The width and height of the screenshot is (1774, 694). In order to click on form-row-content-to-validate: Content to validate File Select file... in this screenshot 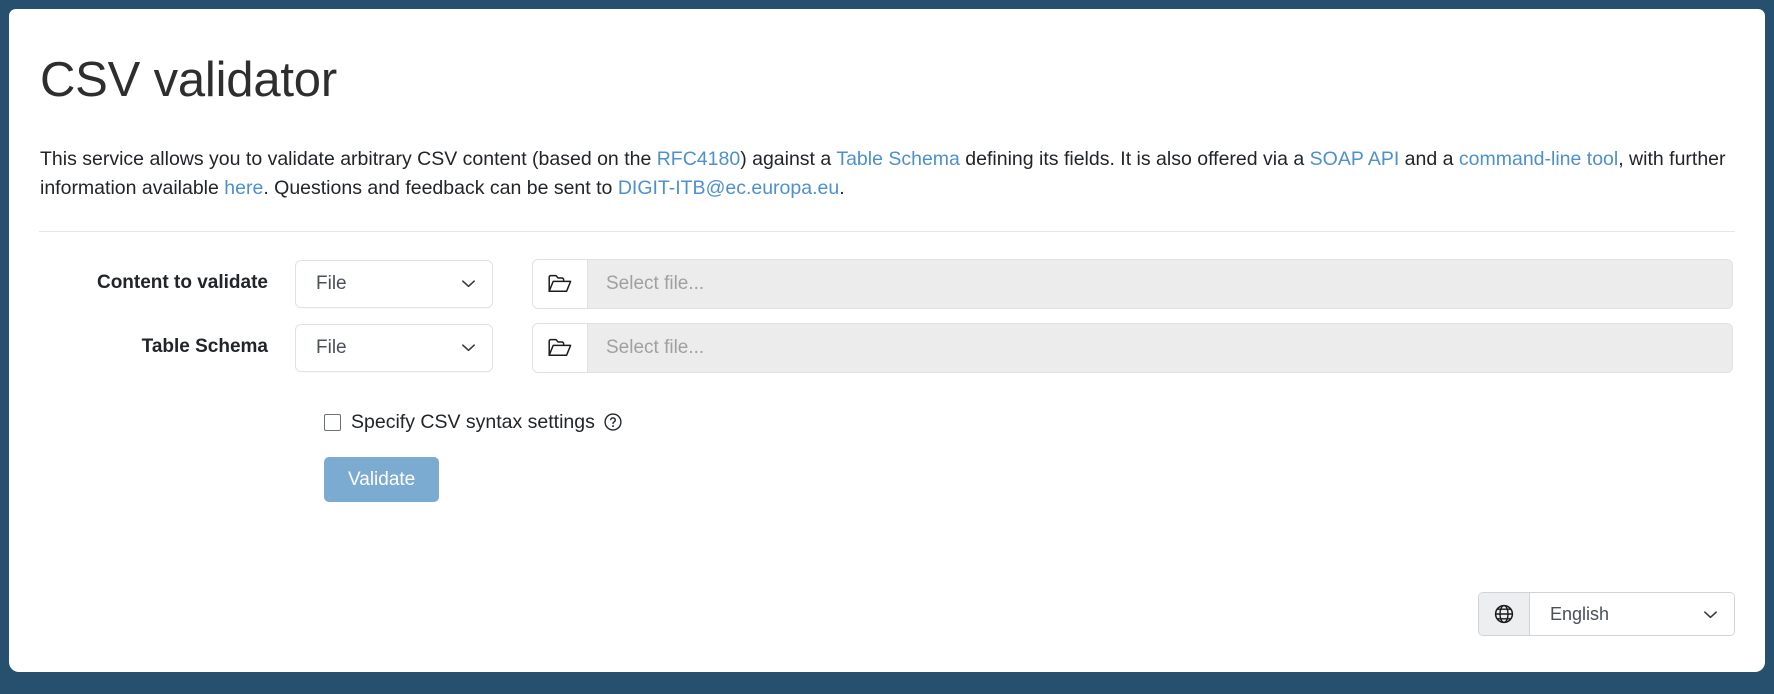, I will do `click(887, 283)`.